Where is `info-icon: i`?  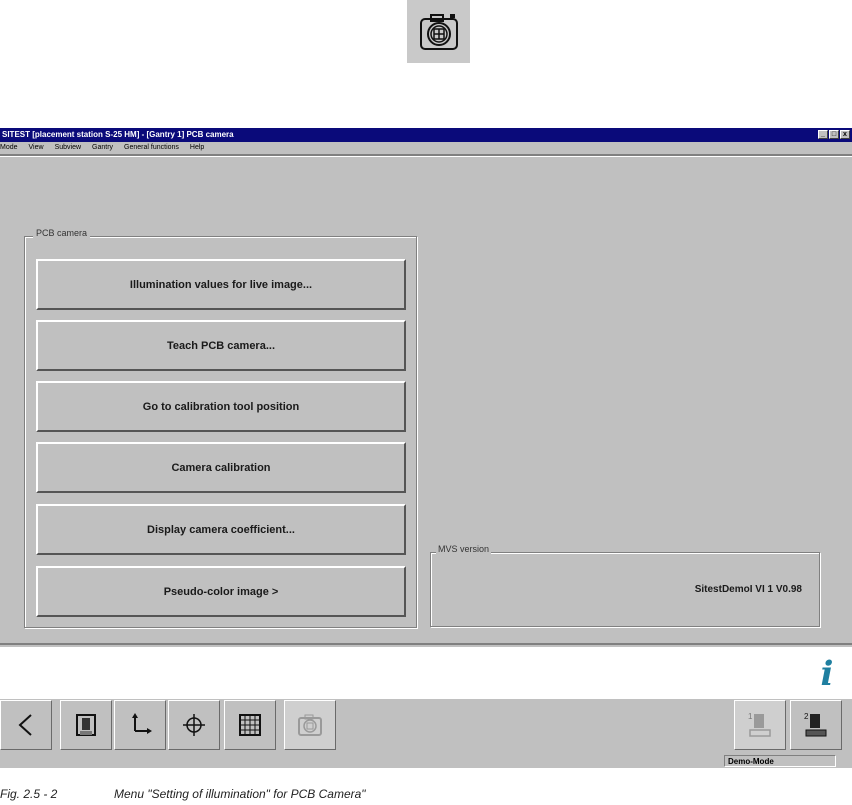 info-icon: i is located at coordinates (827, 674).